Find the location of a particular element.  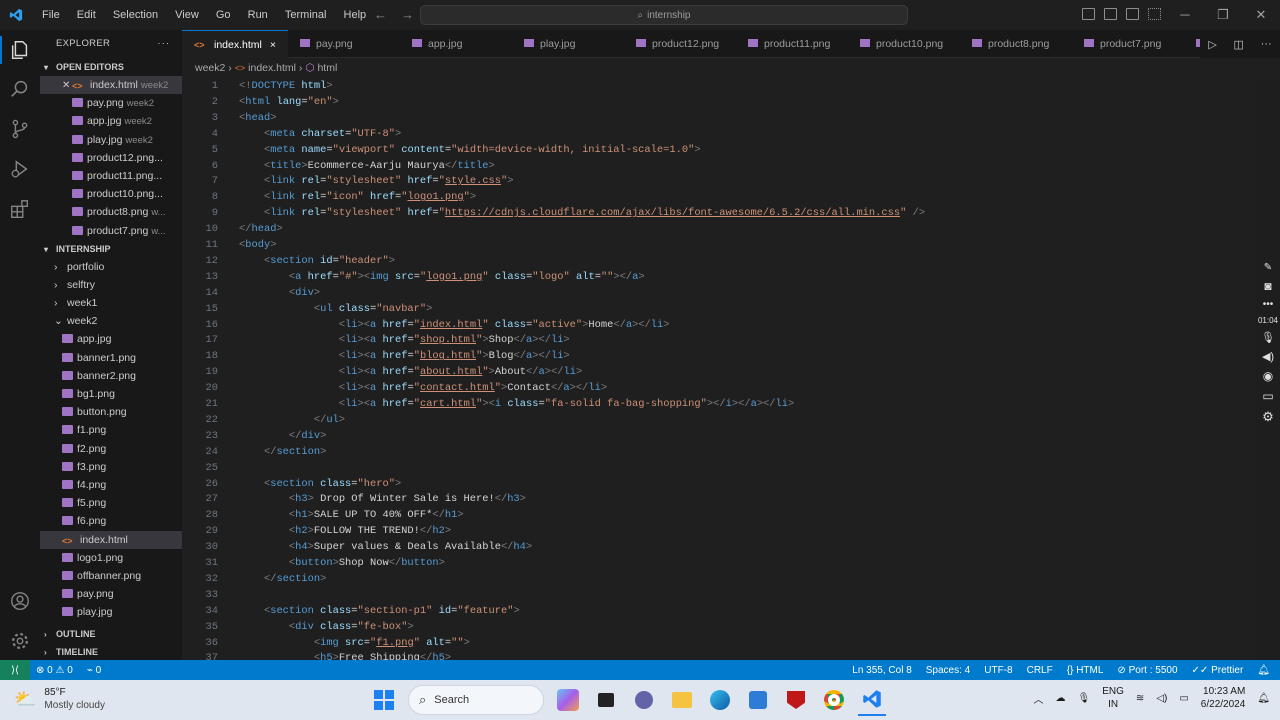

webcam-icon: ◉ is located at coordinates (1268, 376).